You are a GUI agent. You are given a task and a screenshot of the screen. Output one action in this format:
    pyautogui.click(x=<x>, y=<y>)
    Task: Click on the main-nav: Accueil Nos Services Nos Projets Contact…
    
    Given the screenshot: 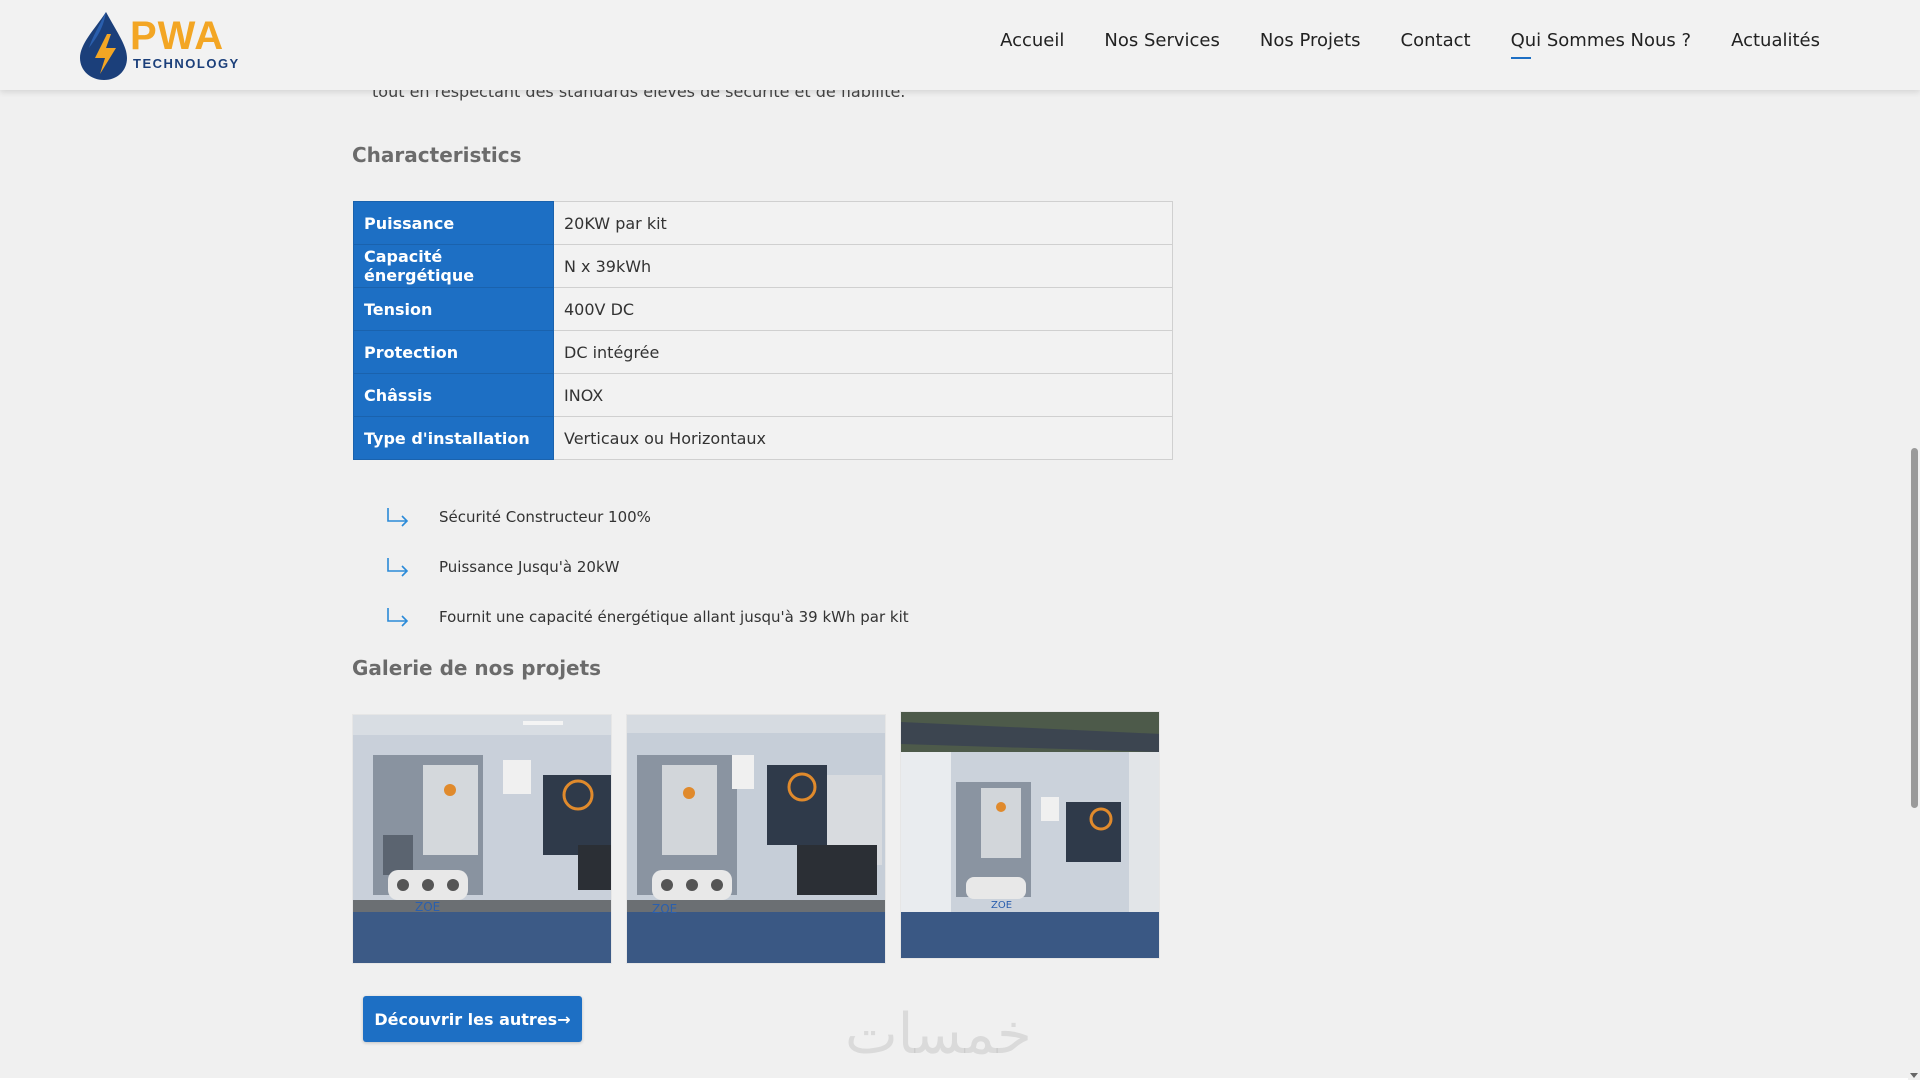 What is the action you would take?
    pyautogui.click(x=1410, y=44)
    